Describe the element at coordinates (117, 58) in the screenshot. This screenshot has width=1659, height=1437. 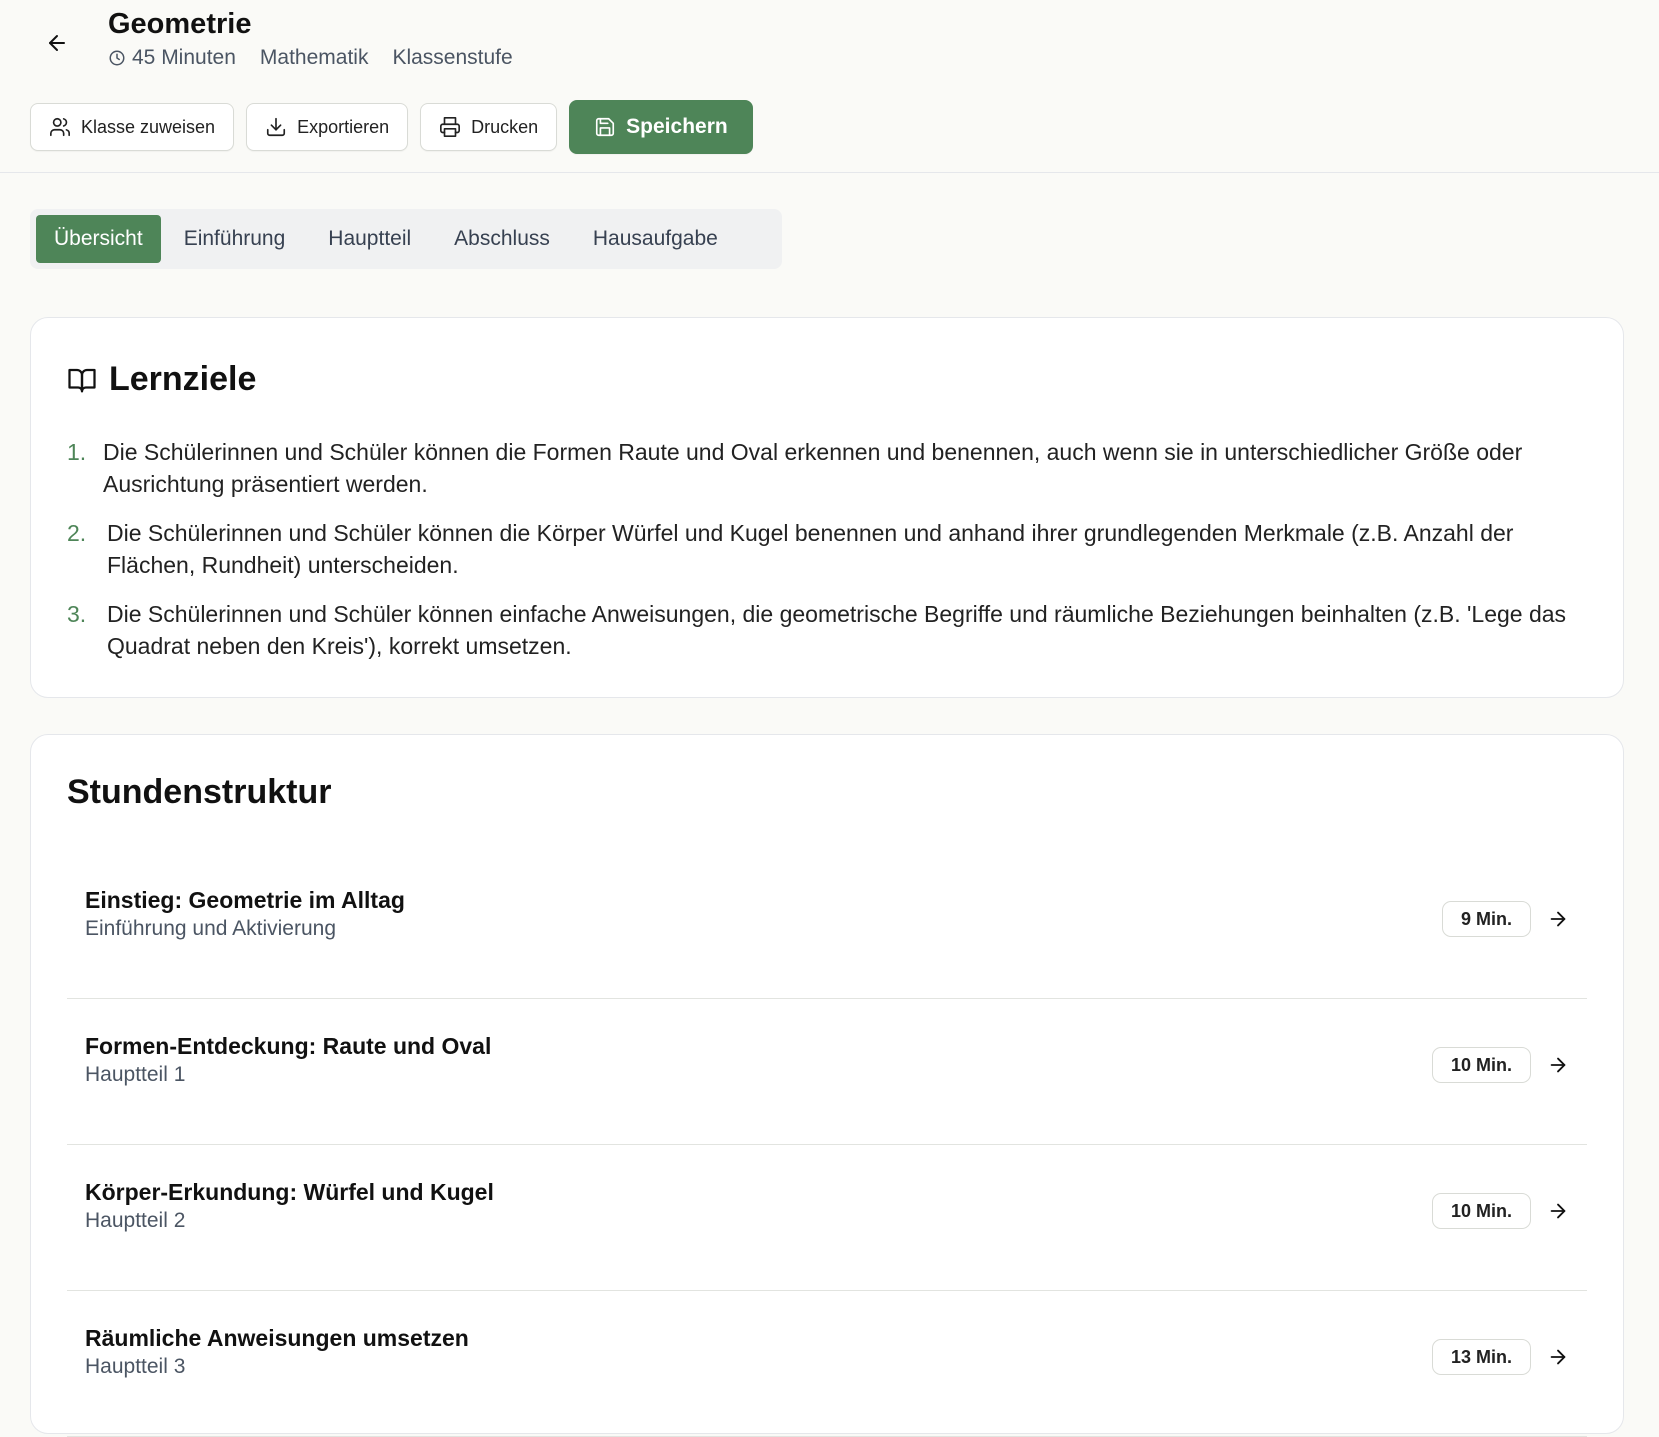
I see `clock-icon` at that location.